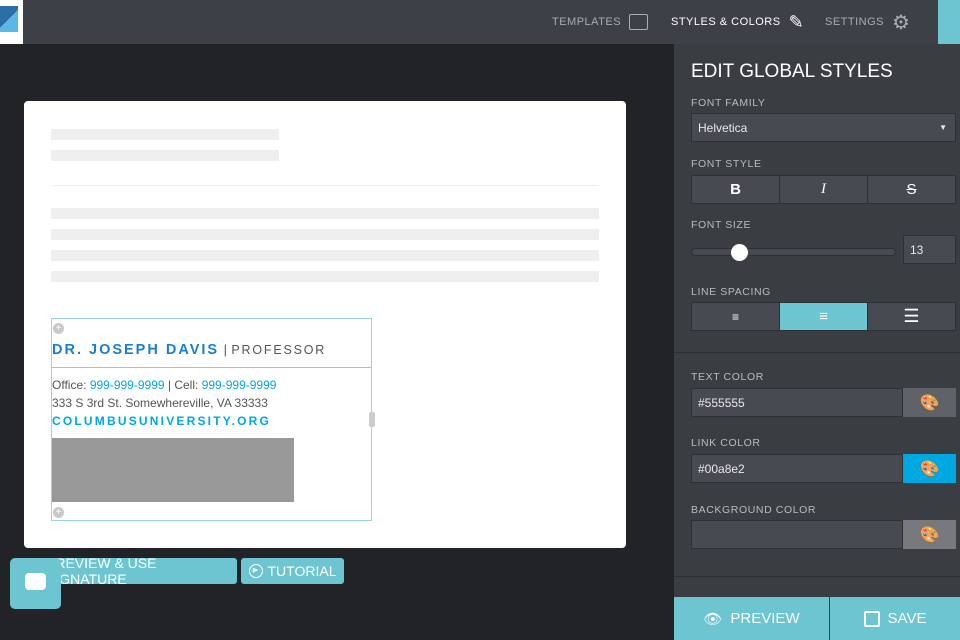  Describe the element at coordinates (731, 292) in the screenshot. I see `line-spacing-label: LINE SPACING` at that location.